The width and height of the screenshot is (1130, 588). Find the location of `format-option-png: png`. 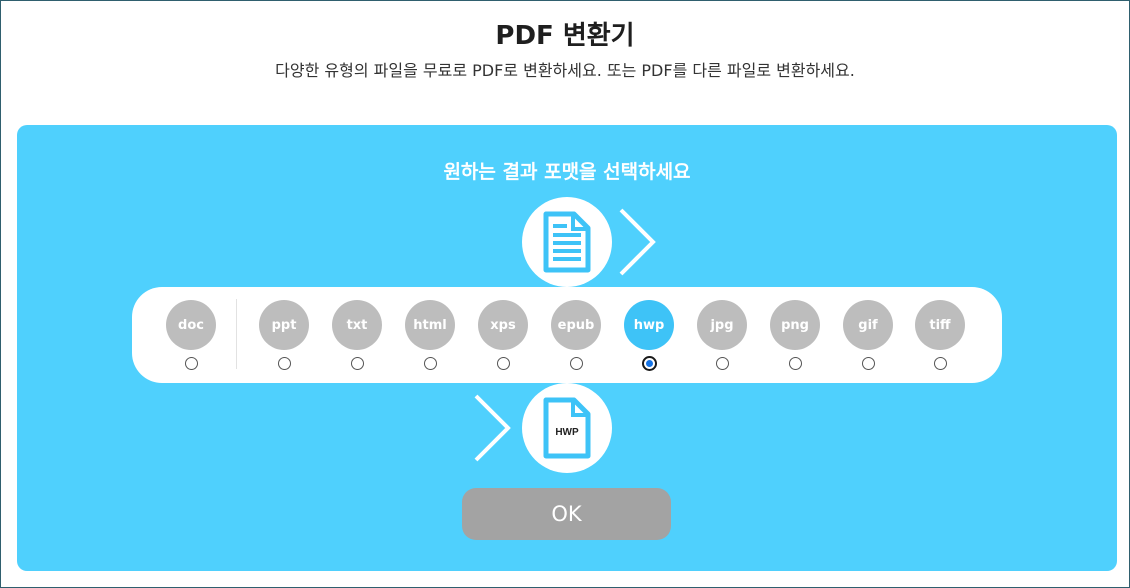

format-option-png: png is located at coordinates (795, 336).